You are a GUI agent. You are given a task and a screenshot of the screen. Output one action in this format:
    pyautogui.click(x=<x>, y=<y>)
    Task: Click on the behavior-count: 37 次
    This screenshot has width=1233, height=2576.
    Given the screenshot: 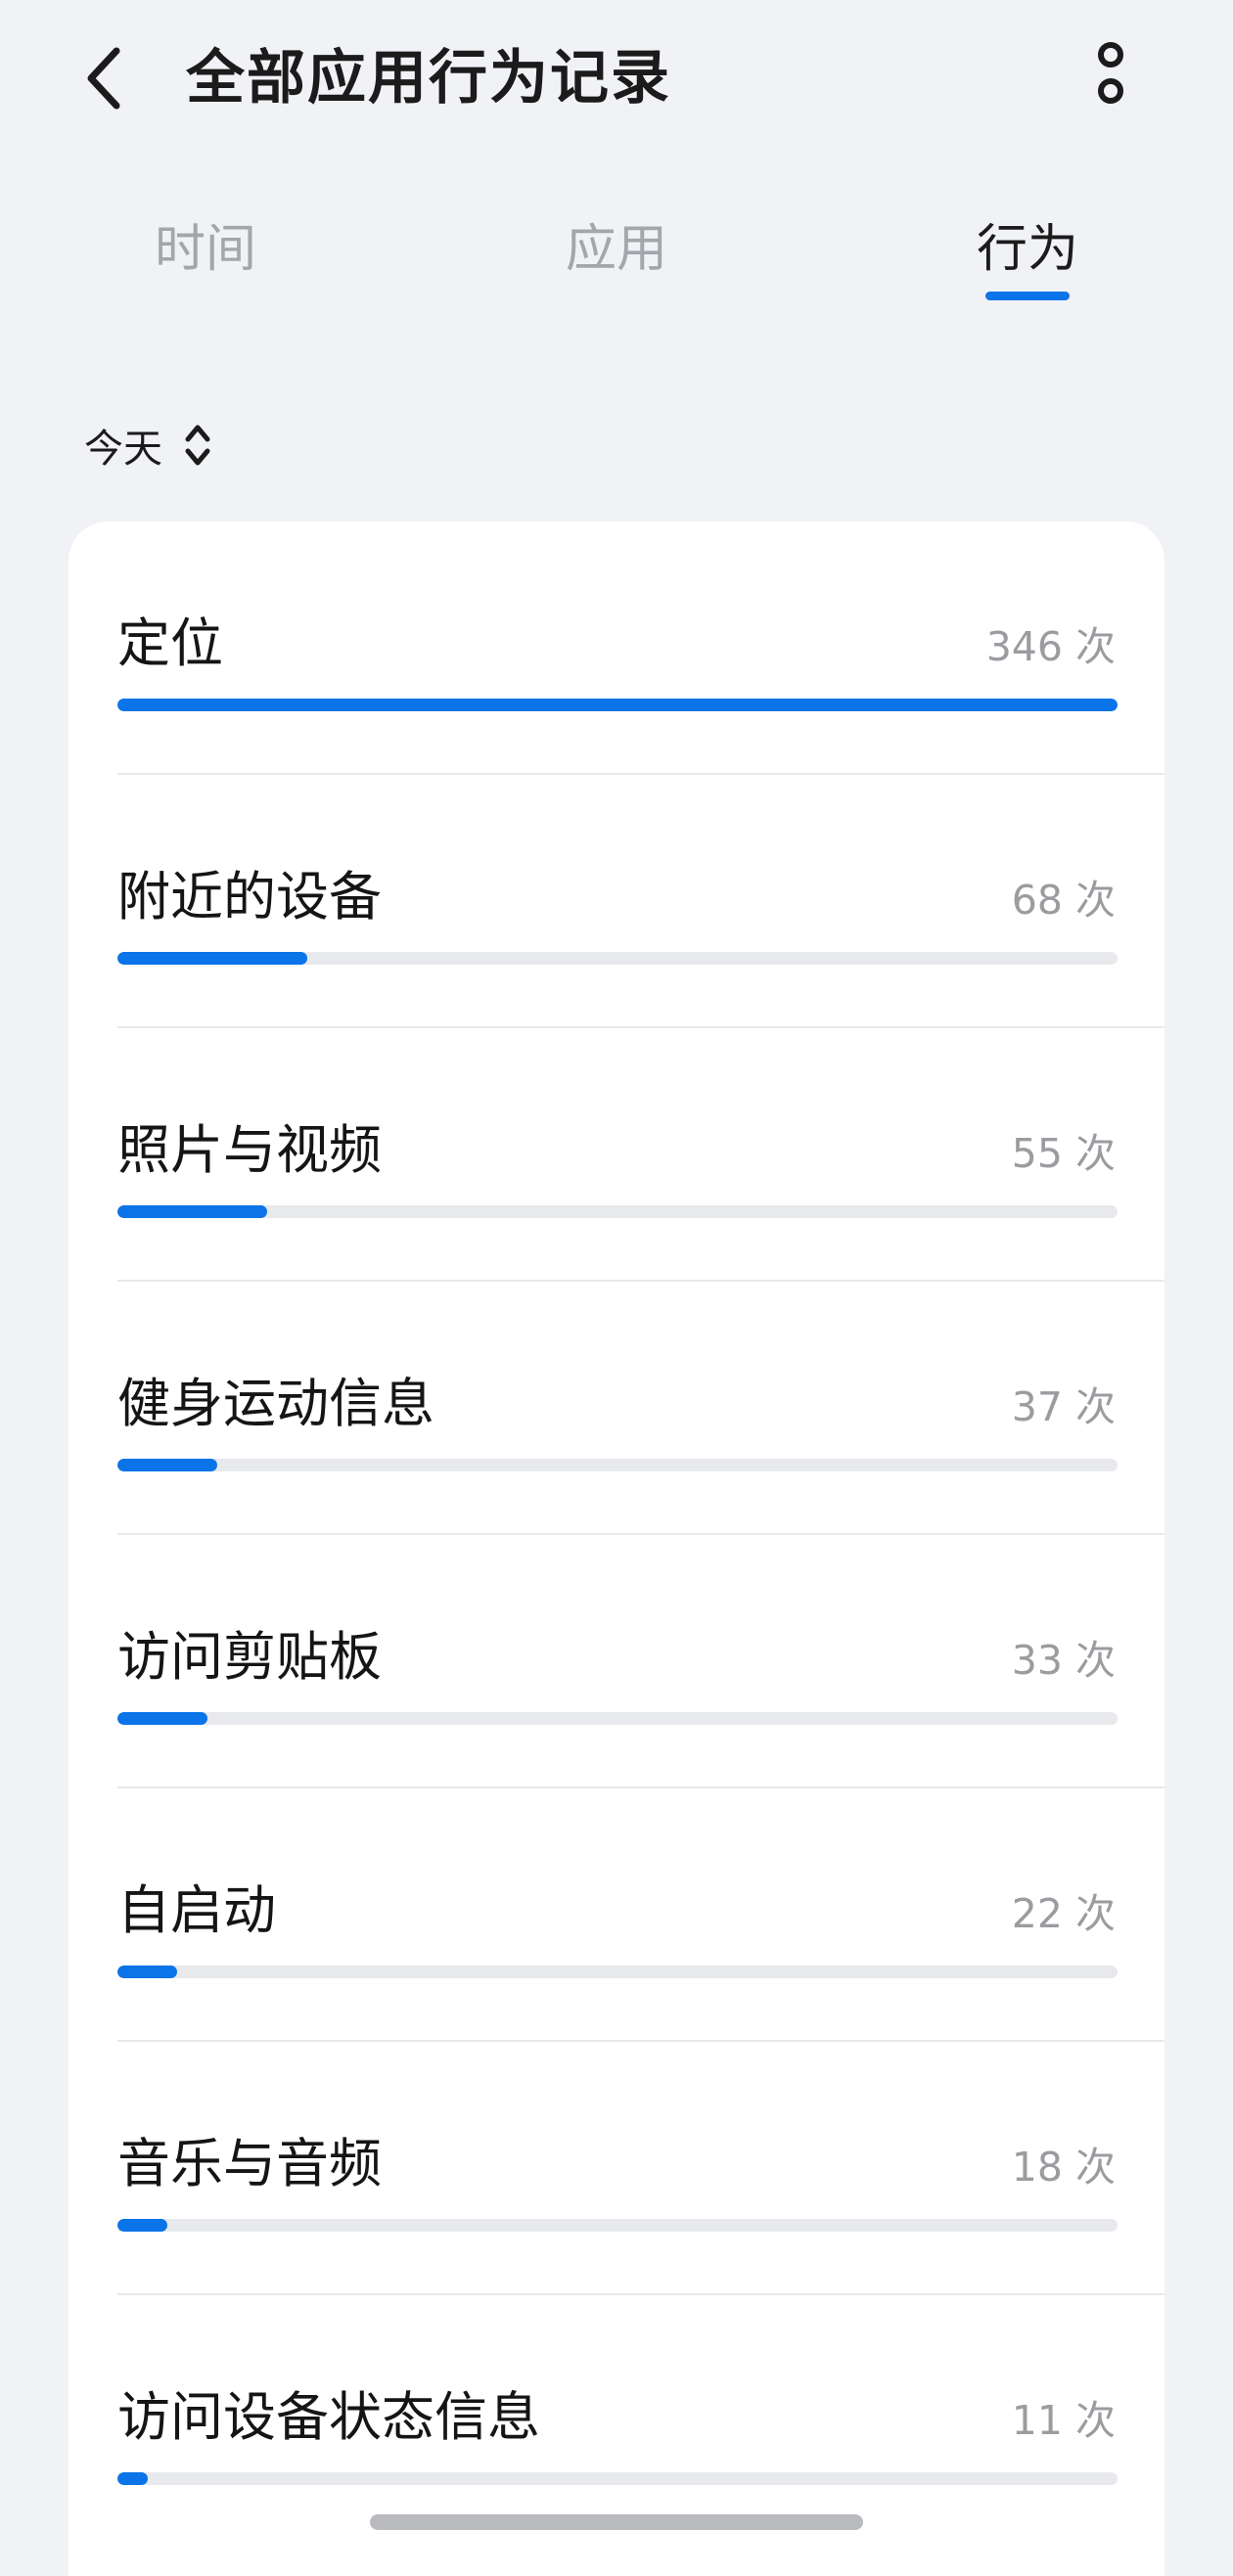 What is the action you would take?
    pyautogui.click(x=1064, y=1406)
    